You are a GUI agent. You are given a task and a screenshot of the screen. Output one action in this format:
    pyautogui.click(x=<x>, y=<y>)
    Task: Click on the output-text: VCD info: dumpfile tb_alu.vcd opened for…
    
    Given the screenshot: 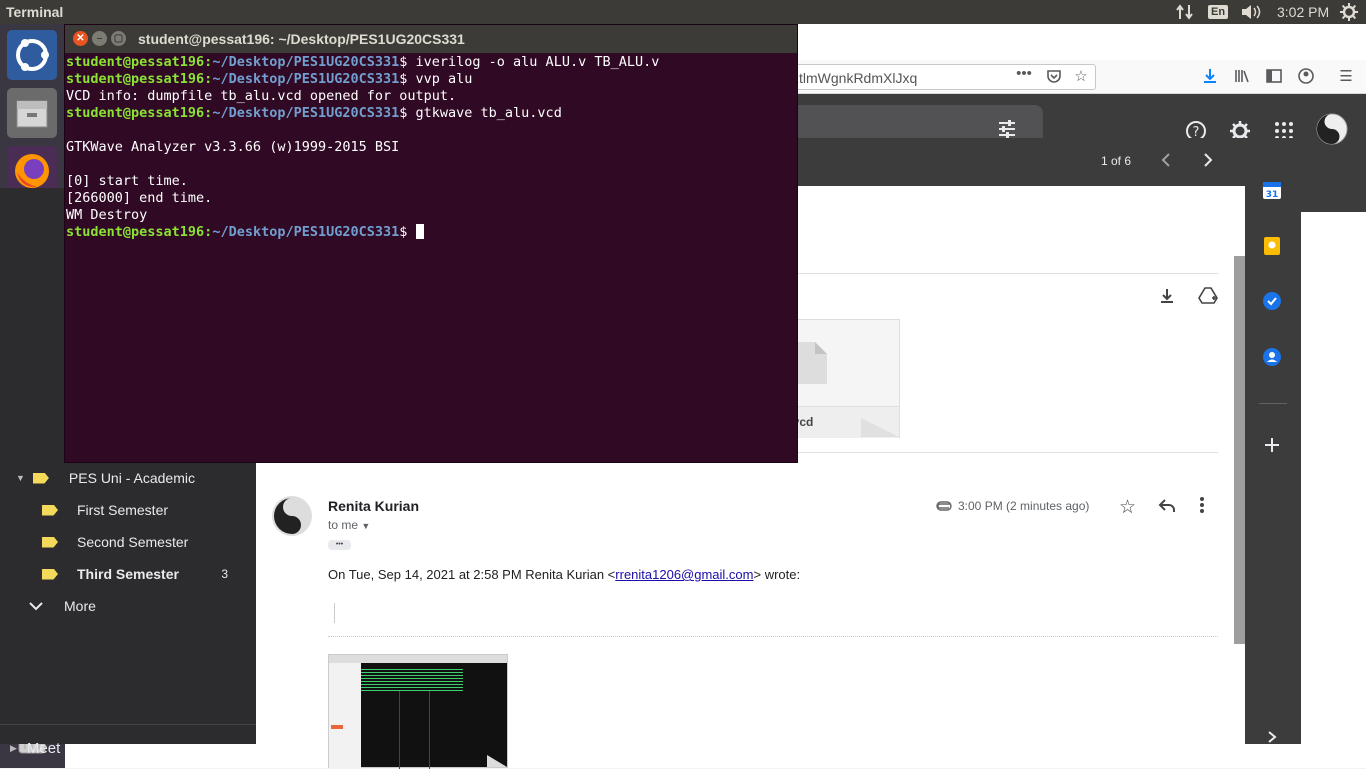 What is the action you would take?
    pyautogui.click(x=261, y=96)
    